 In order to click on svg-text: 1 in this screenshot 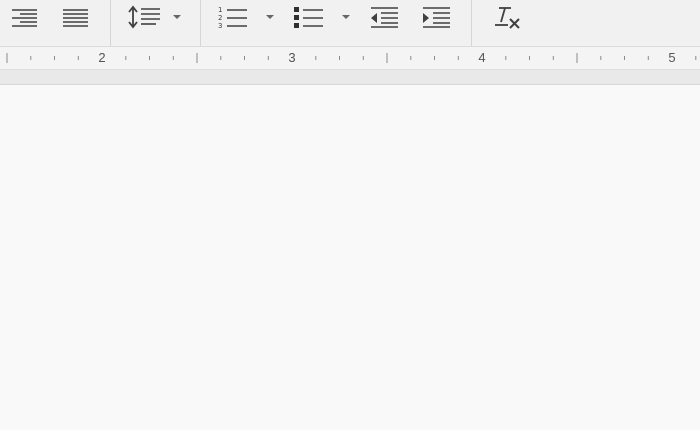, I will do `click(220, 10)`.